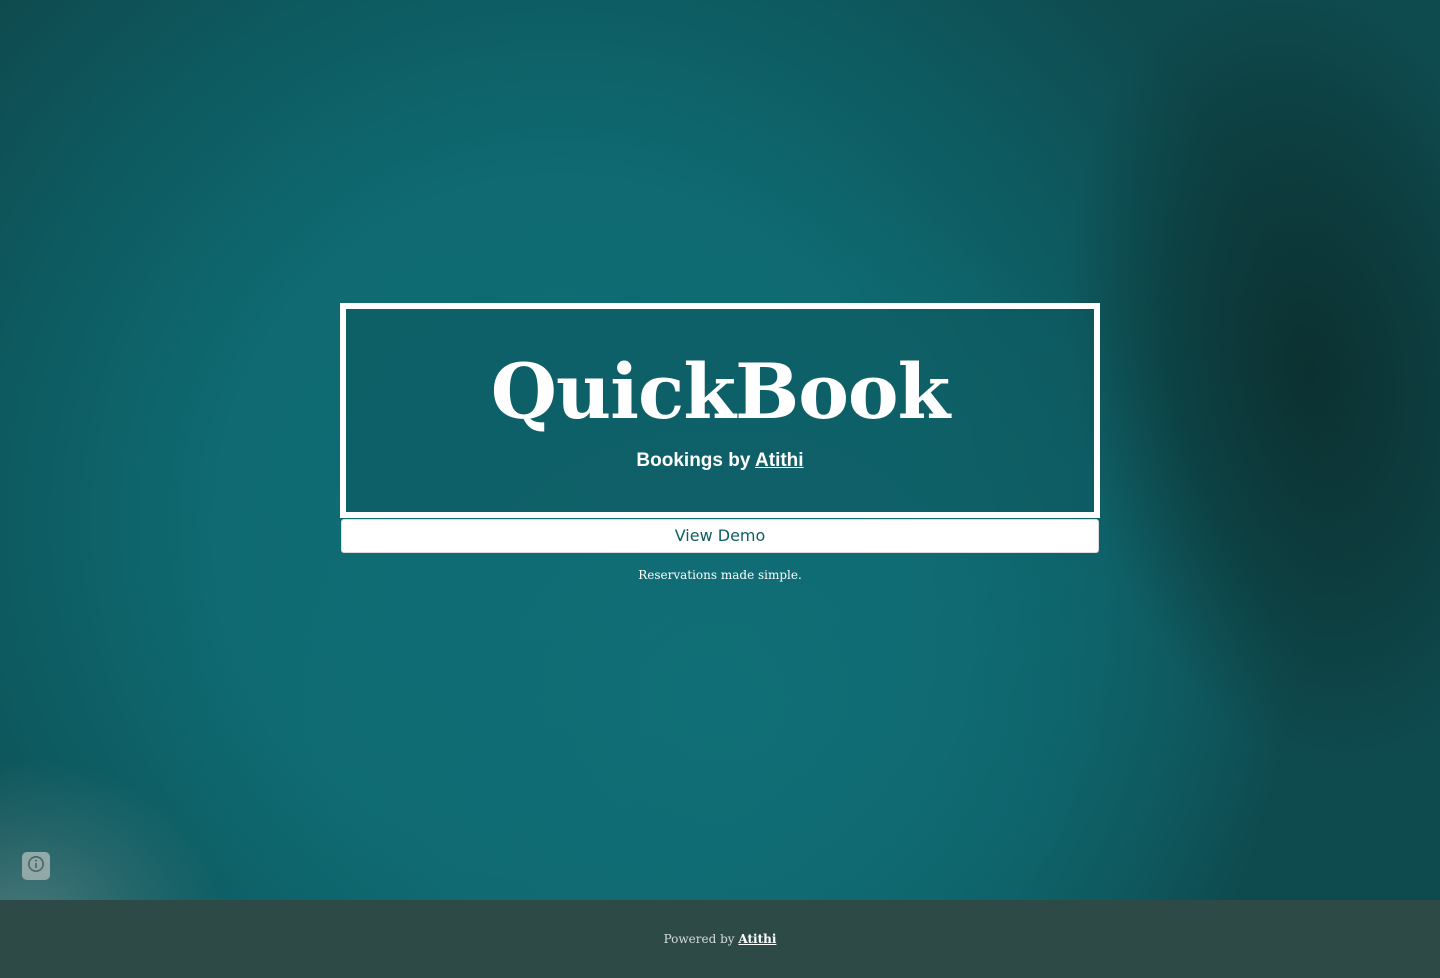  I want to click on subtitle: Bookings by Atithi, so click(720, 461).